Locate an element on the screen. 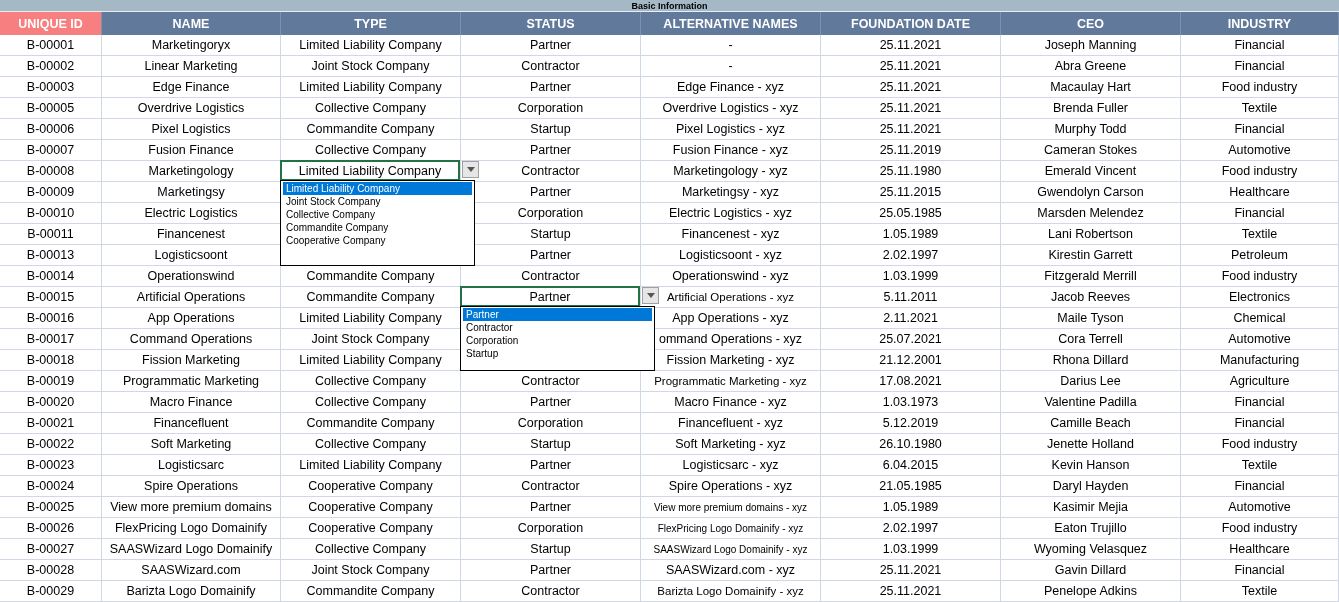  table-cell: Financefluent is located at coordinates (191, 423).